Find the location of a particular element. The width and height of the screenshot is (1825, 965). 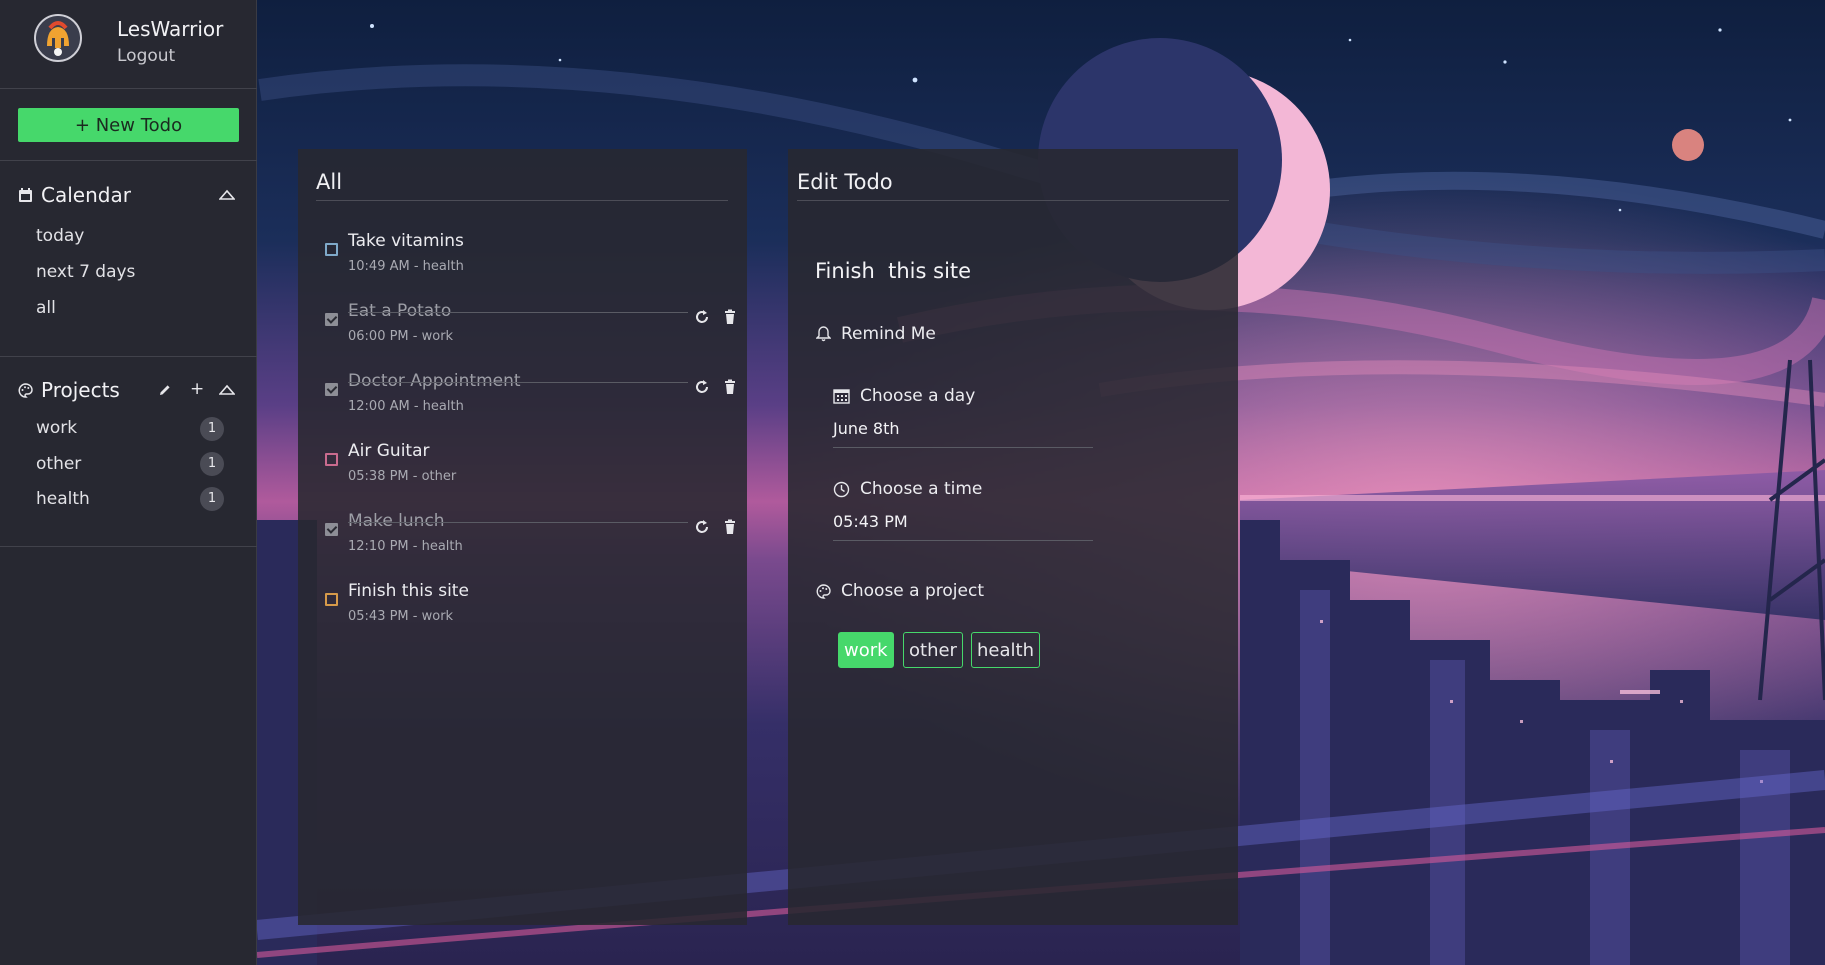

choose-project-label: Choose a project is located at coordinates (900, 591).